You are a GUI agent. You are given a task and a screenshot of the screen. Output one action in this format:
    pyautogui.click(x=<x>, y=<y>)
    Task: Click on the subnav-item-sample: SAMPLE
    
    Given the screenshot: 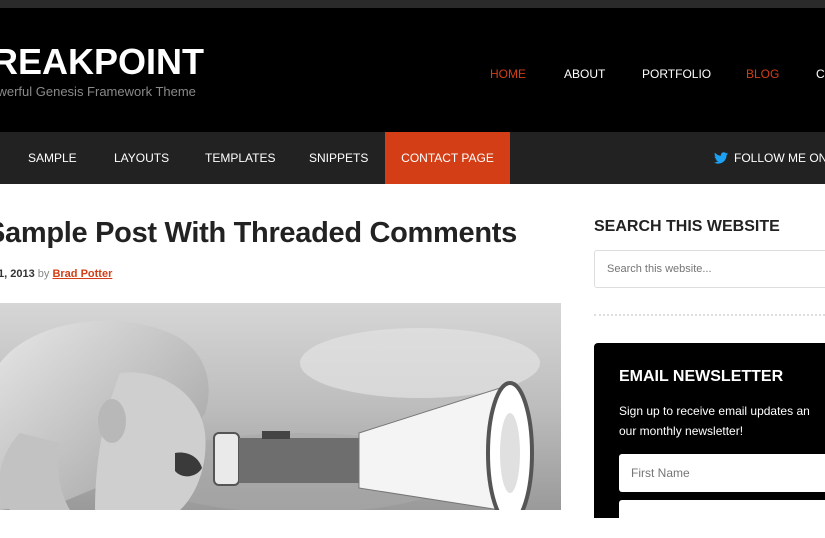 What is the action you would take?
    pyautogui.click(x=52, y=158)
    